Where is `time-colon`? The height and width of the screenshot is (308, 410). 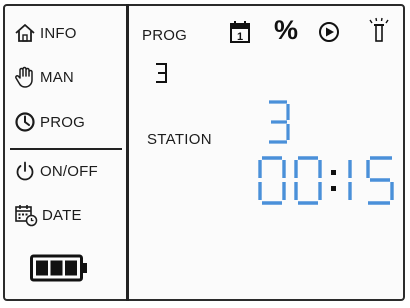
time-colon is located at coordinates (333, 180).